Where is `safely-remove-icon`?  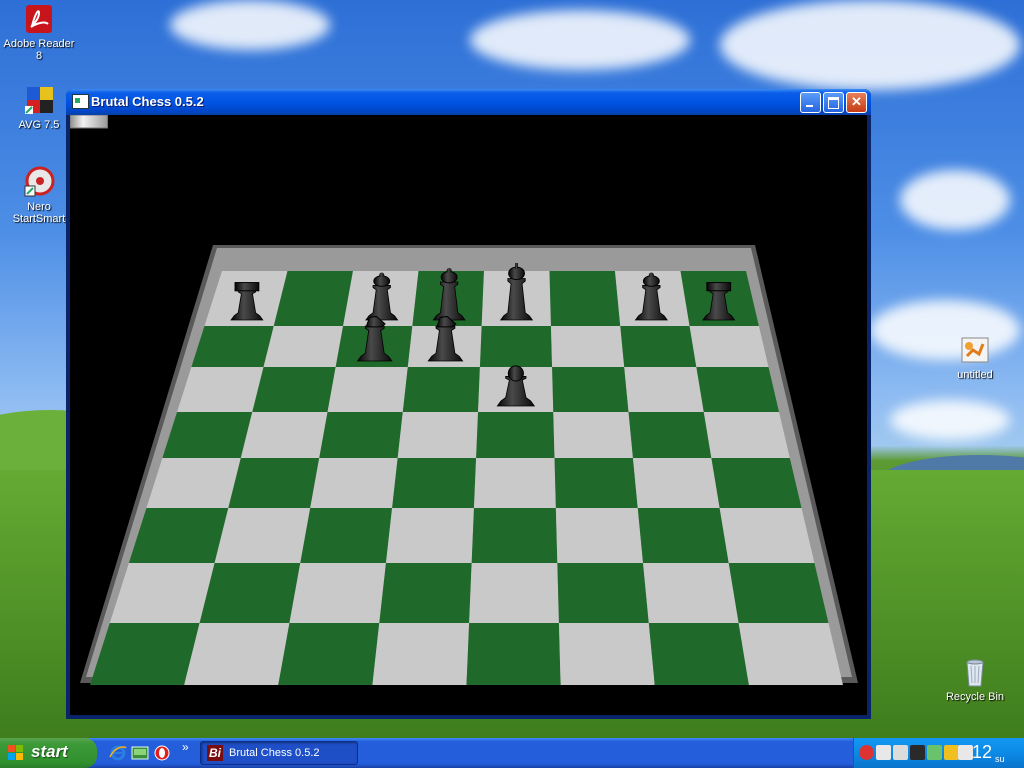 safely-remove-icon is located at coordinates (934, 752).